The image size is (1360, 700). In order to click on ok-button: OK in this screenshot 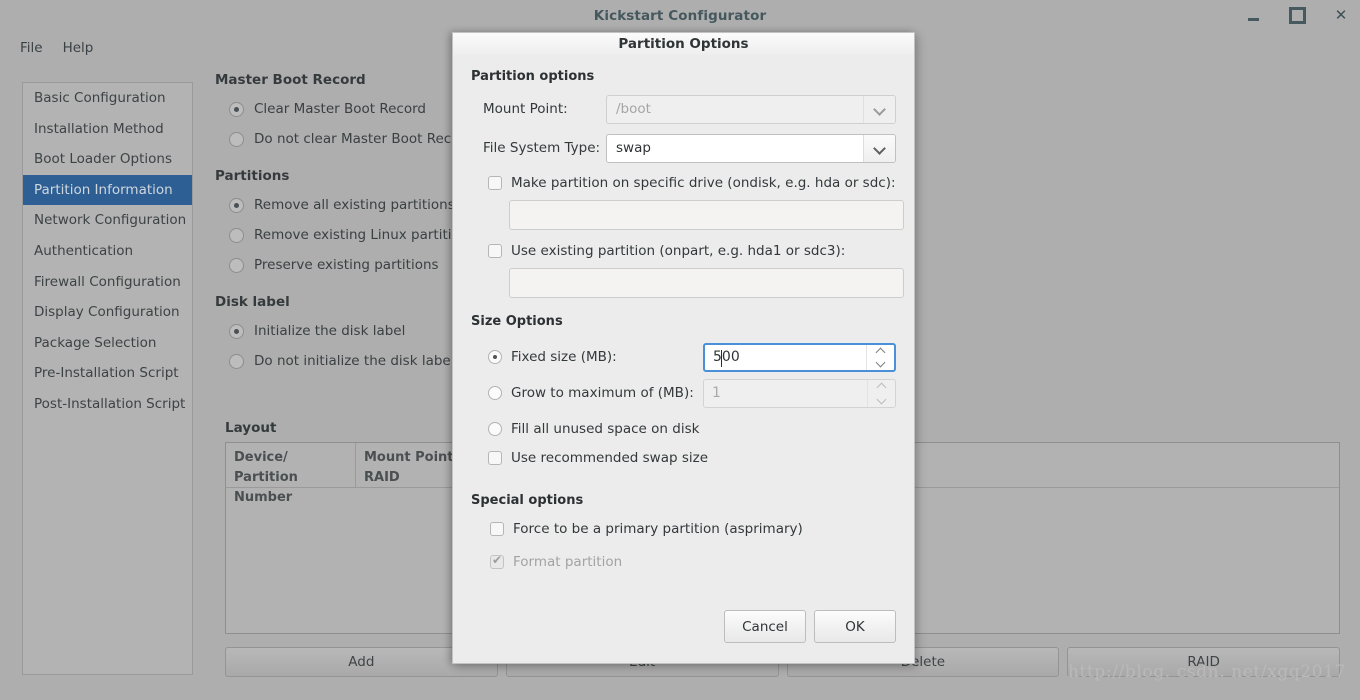, I will do `click(855, 626)`.